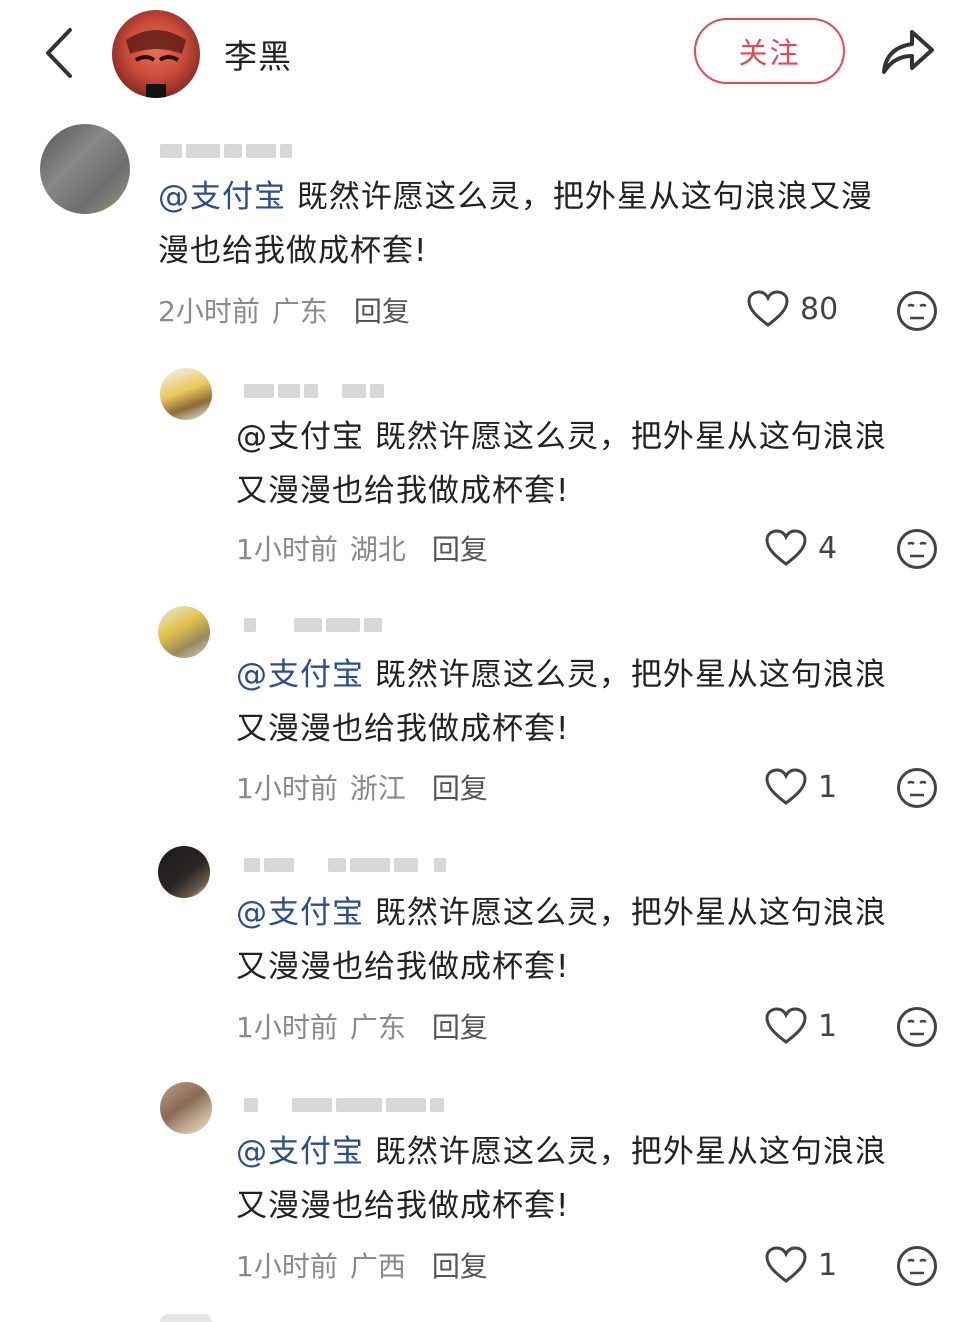 The height and width of the screenshot is (1322, 979). Describe the element at coordinates (792, 309) in the screenshot. I see `like-button: 80` at that location.